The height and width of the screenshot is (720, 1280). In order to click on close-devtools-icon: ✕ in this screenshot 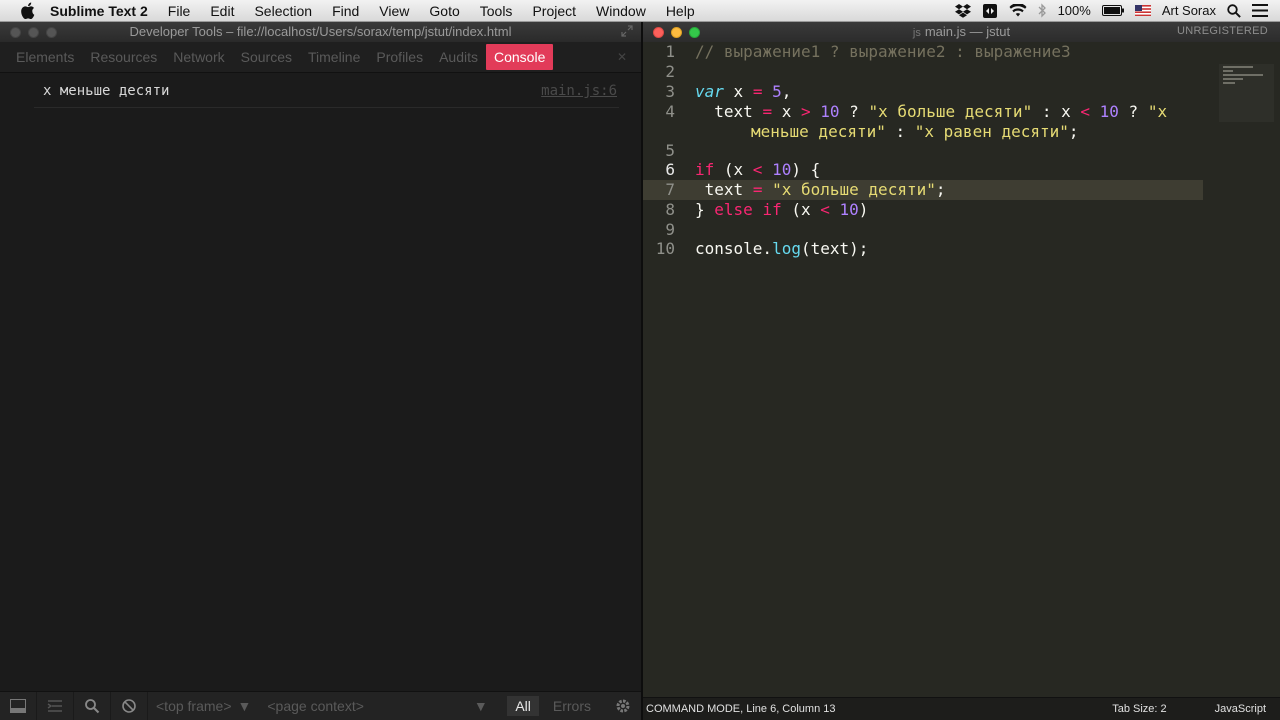, I will do `click(622, 57)`.